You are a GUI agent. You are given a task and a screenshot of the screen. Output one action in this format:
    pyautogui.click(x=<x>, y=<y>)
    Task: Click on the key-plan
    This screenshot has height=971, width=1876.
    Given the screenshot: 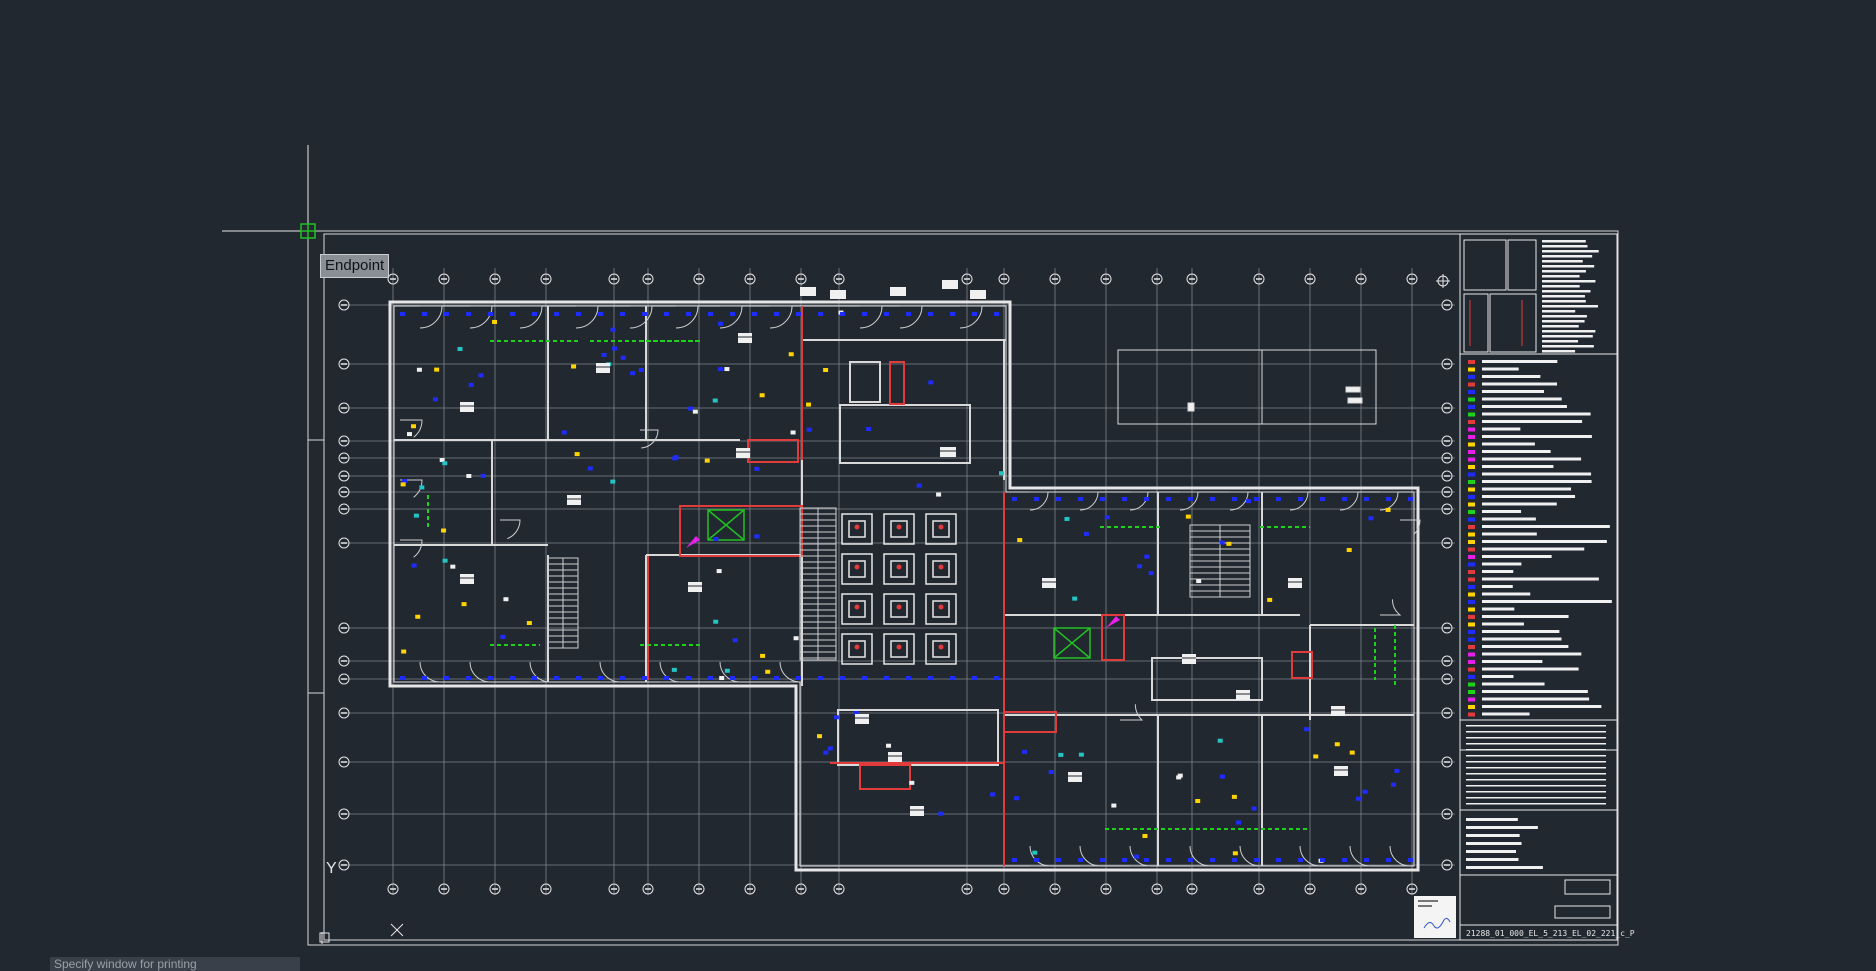 What is the action you would take?
    pyautogui.click(x=1500, y=296)
    